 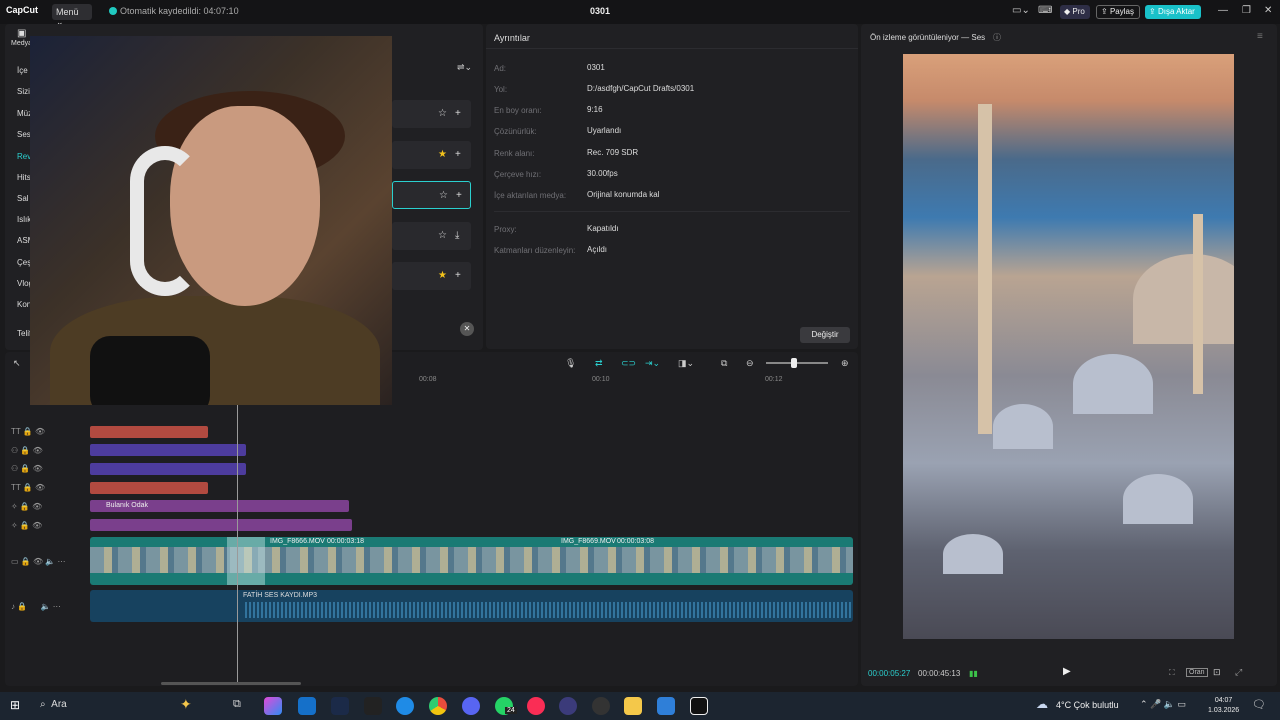 I want to click on detail-label: Çerçeve hızı:, so click(x=518, y=174).